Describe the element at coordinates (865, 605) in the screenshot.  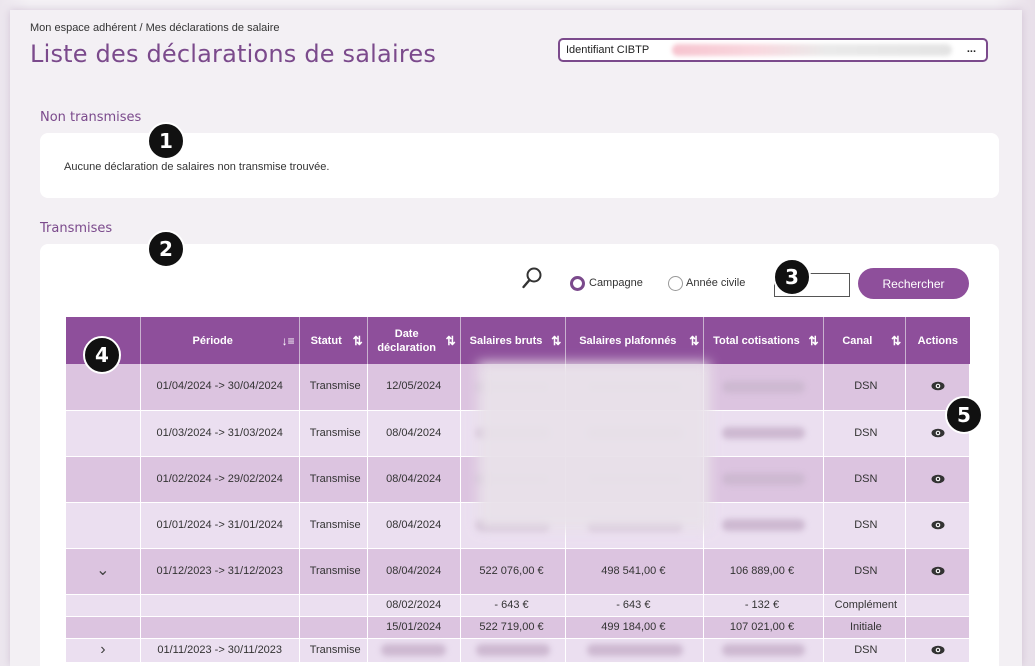
I see `canal-cell: Complément` at that location.